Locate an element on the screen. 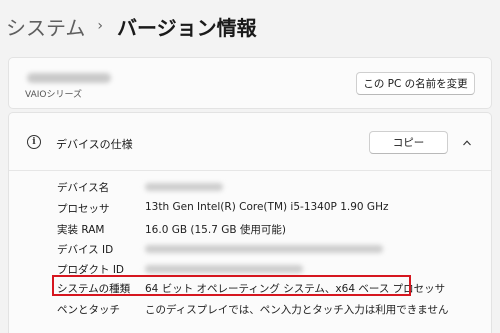  chevron-up-icon is located at coordinates (467, 143).